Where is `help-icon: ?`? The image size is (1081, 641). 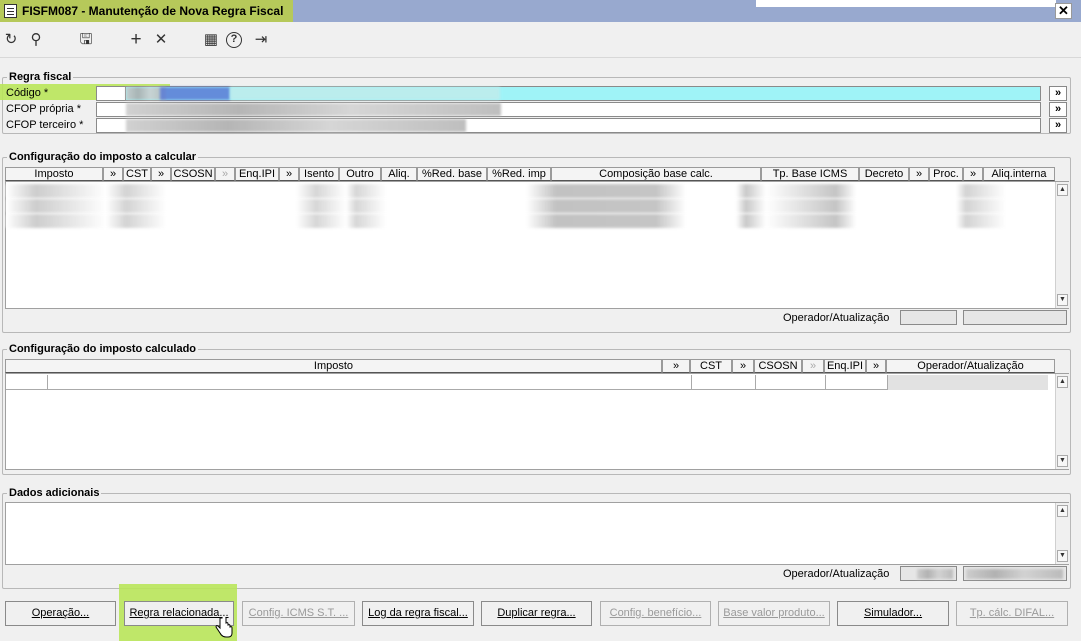 help-icon: ? is located at coordinates (234, 40).